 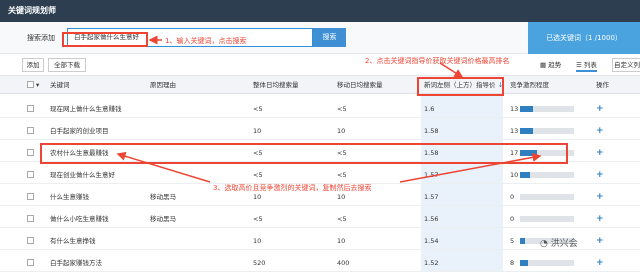 I want to click on arrow-to-keyword, so click(x=163, y=167).